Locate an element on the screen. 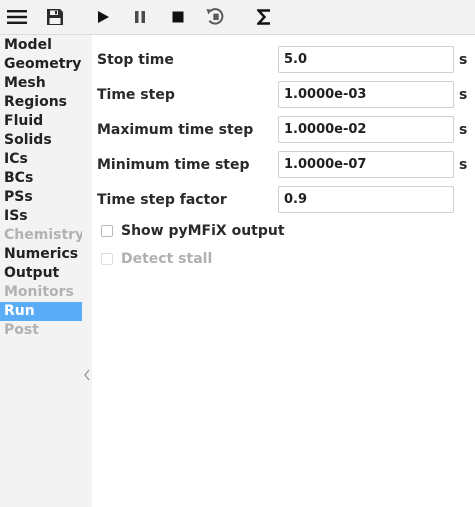 This screenshot has height=507, width=475. pause-icon is located at coordinates (140, 17).